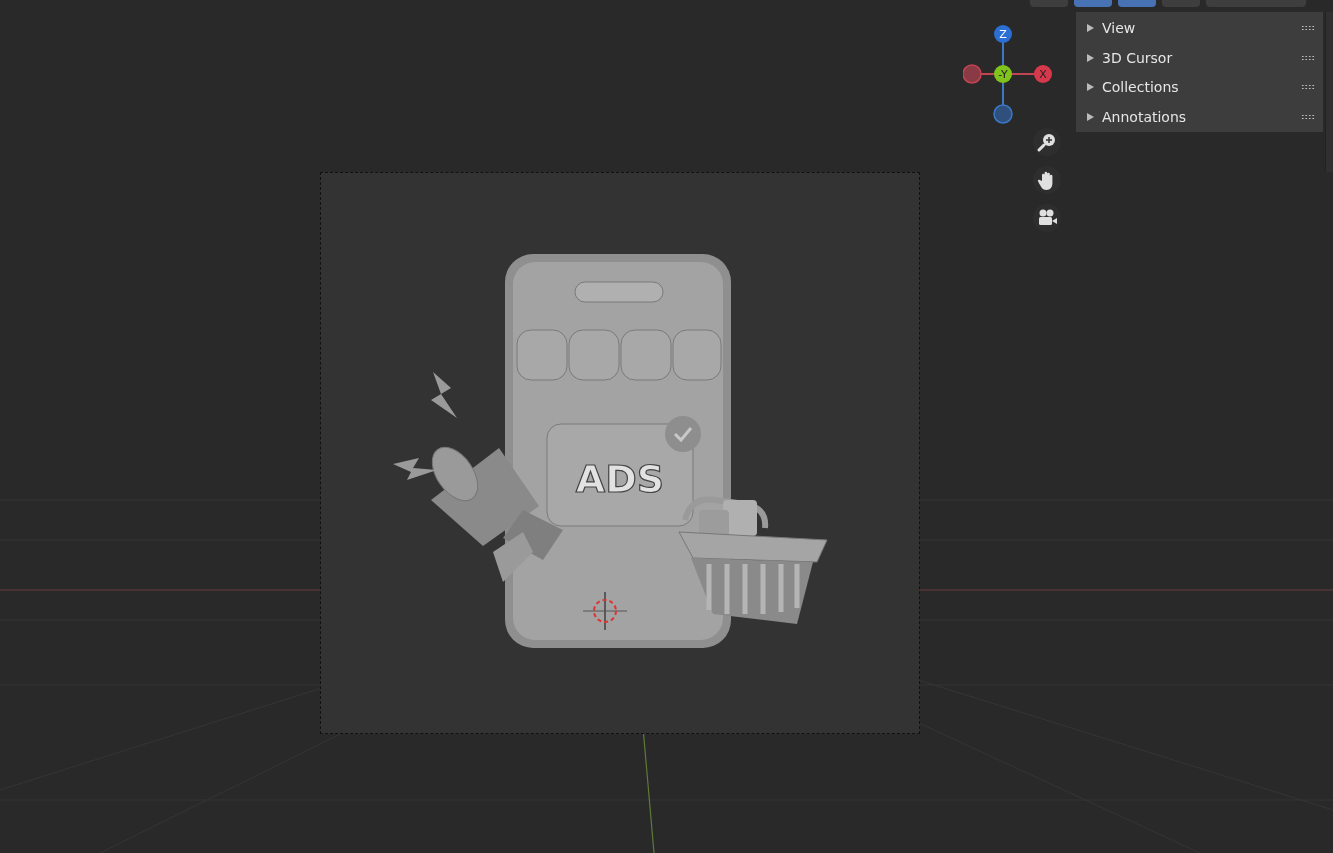 This screenshot has width=1333, height=853. I want to click on axis-label: -Y, so click(1003, 74).